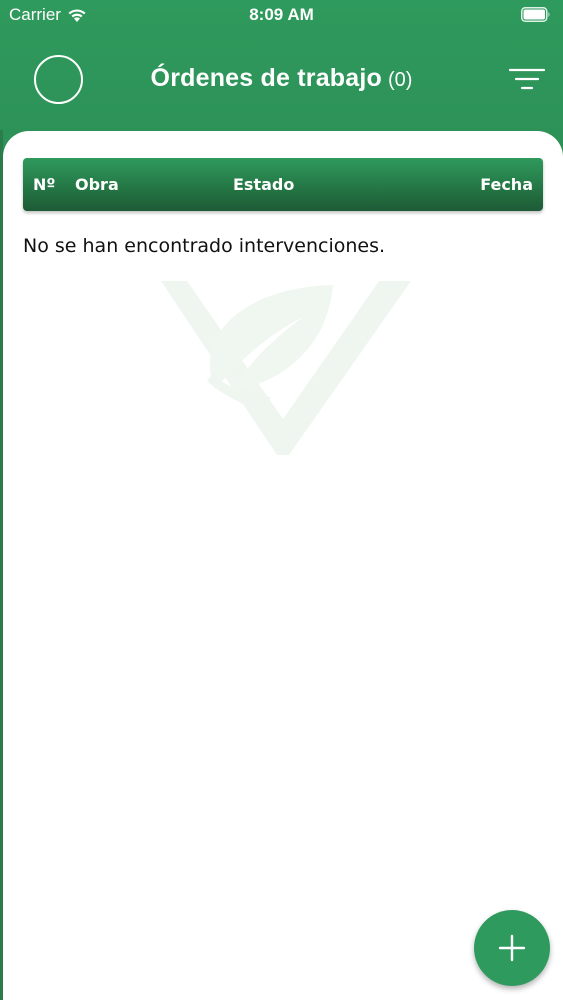 The height and width of the screenshot is (1000, 563). I want to click on column-header-obra: Obra, so click(97, 185).